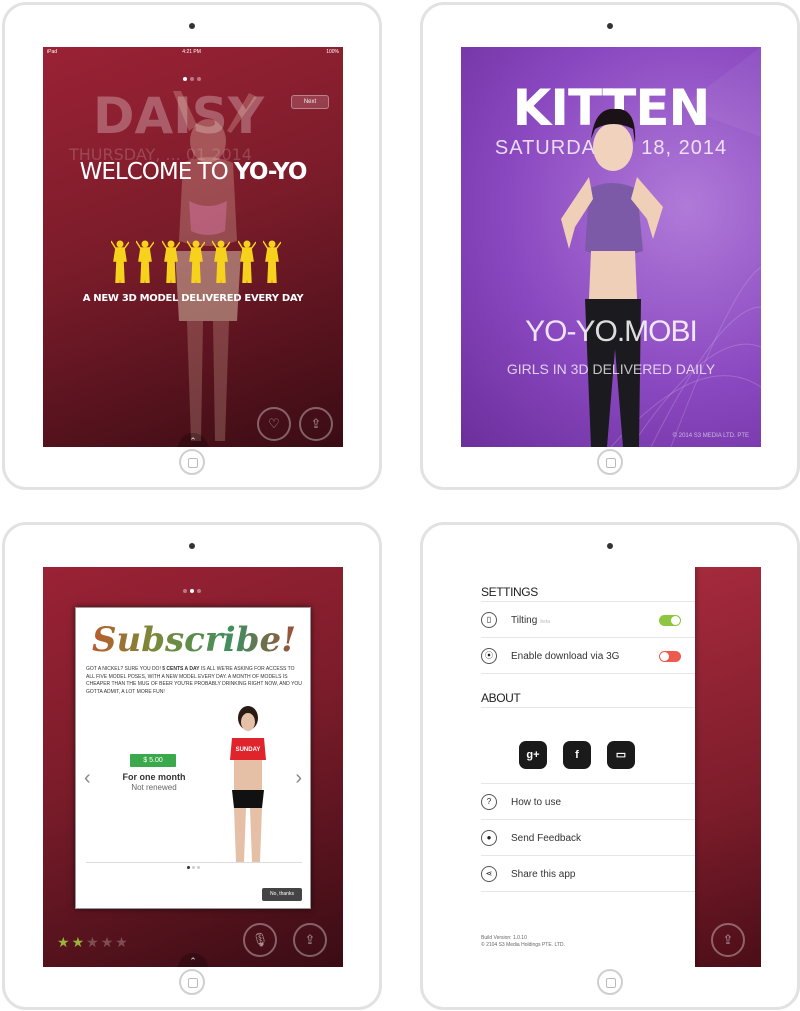  What do you see at coordinates (509, 592) in the screenshot?
I see `settings-heading: SETTINGS` at bounding box center [509, 592].